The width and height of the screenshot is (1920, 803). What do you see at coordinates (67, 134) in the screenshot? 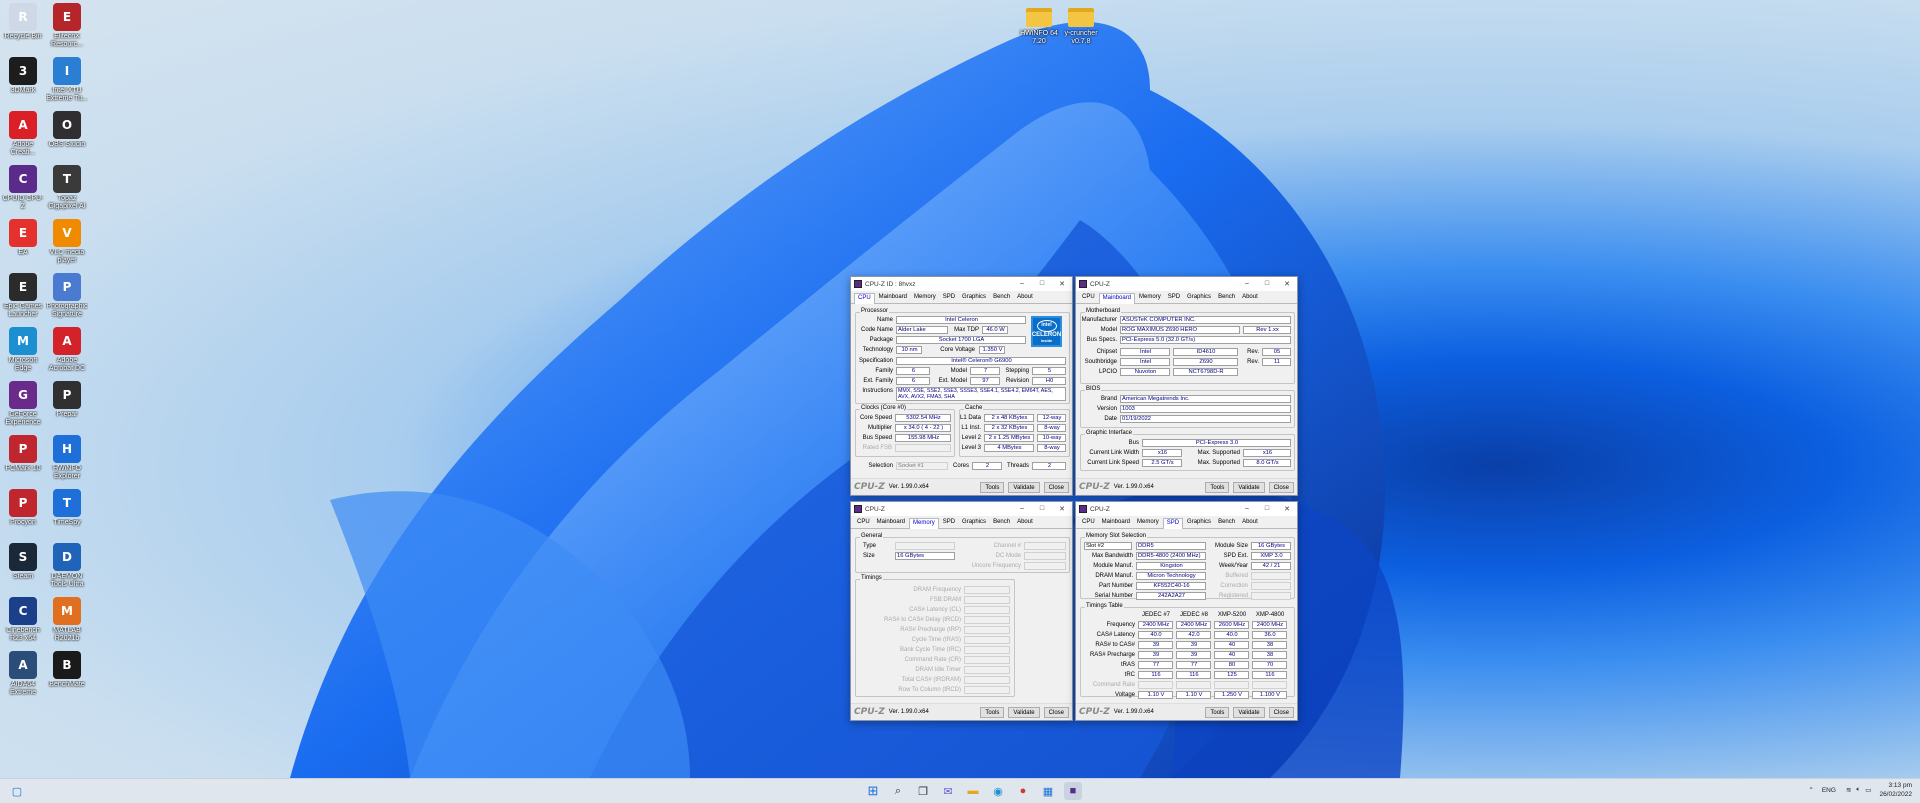
I see `desktop-icon: O OBS Studio` at bounding box center [67, 134].